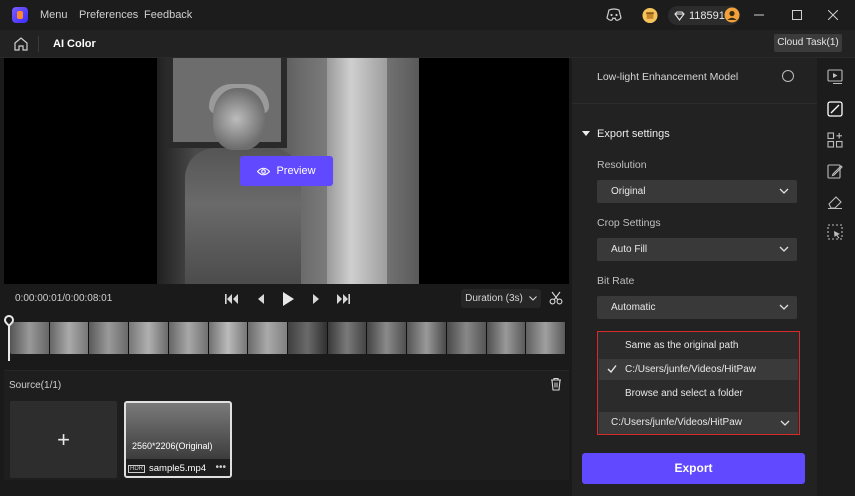  I want to click on page-title: AI Color, so click(74, 44).